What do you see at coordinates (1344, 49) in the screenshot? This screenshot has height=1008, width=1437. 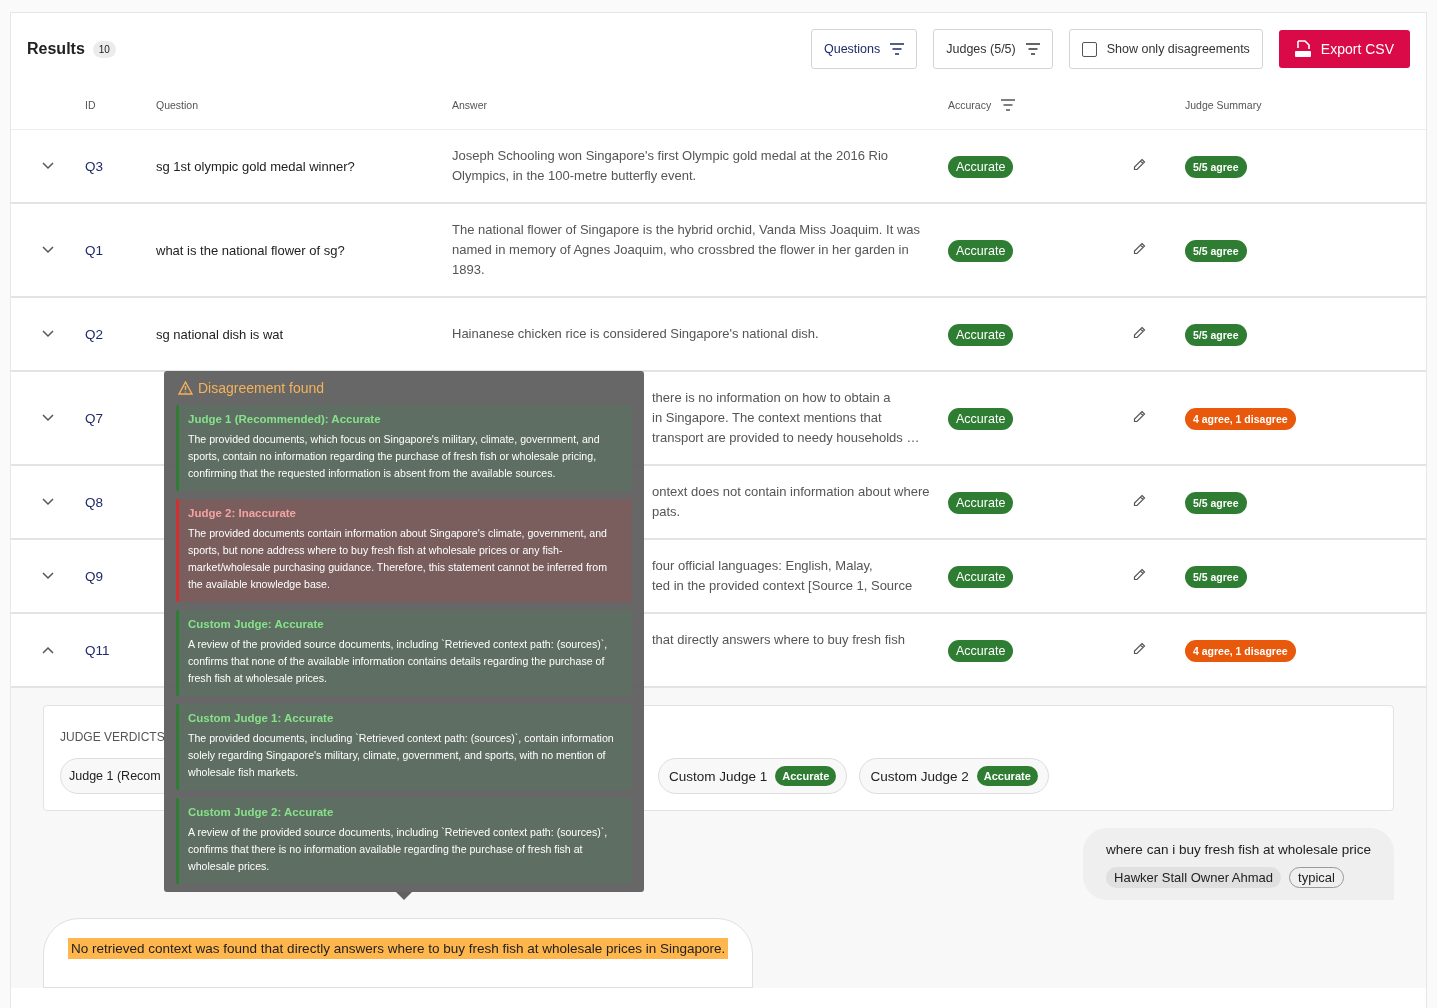 I see `export-button: Export CSV` at bounding box center [1344, 49].